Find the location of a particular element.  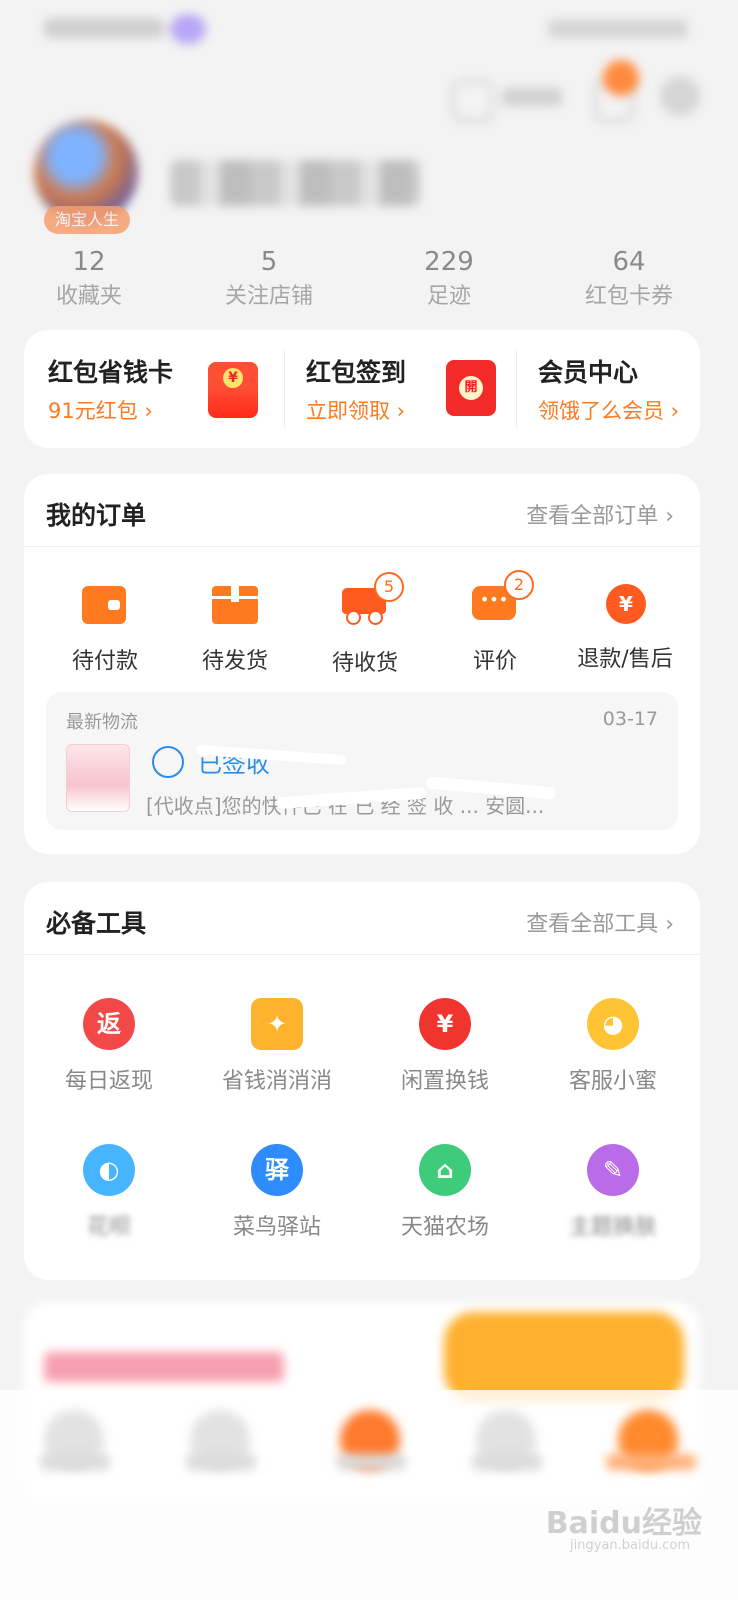

promo-subtitle: 91元红包 › is located at coordinates (100, 411).